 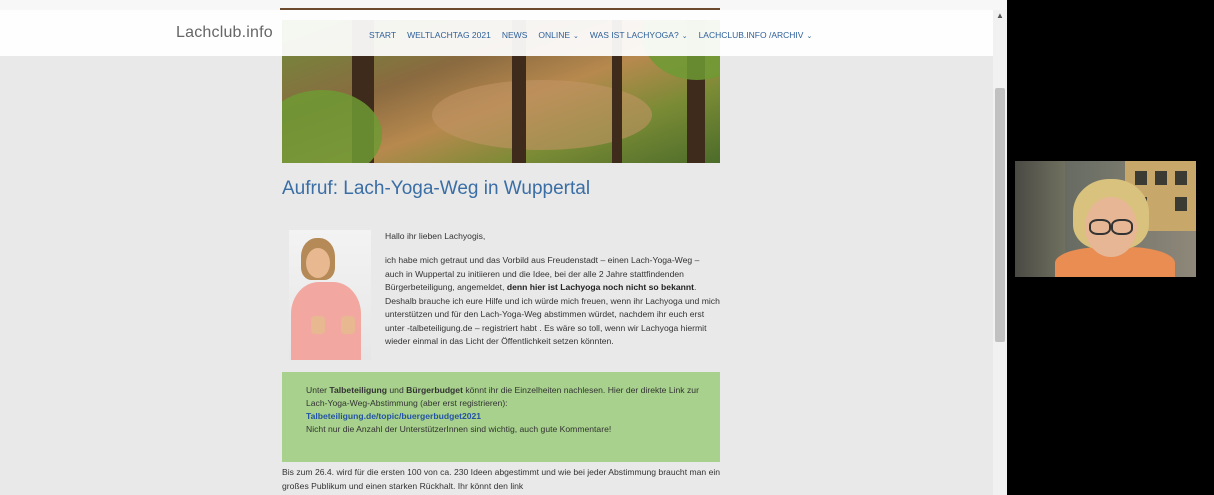 What do you see at coordinates (1000, 16) in the screenshot?
I see `scroll-up-arrow-icon: ▲` at bounding box center [1000, 16].